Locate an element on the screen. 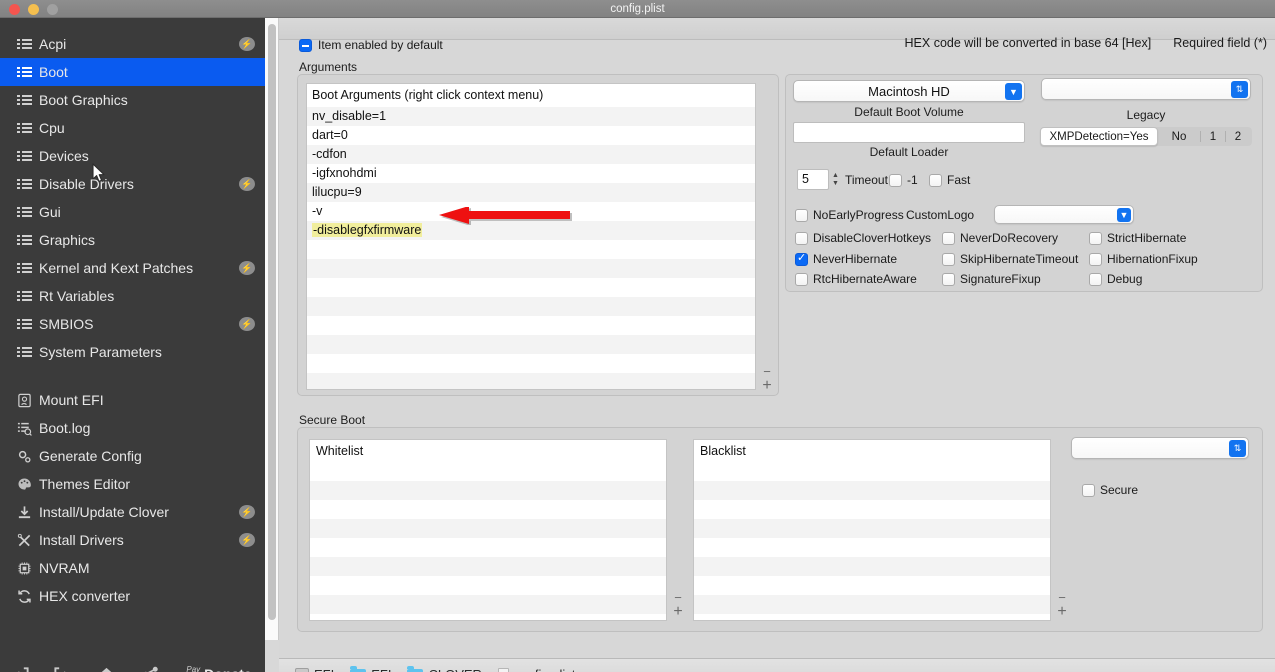  secure-checkbox-row: Secure is located at coordinates (1110, 490).